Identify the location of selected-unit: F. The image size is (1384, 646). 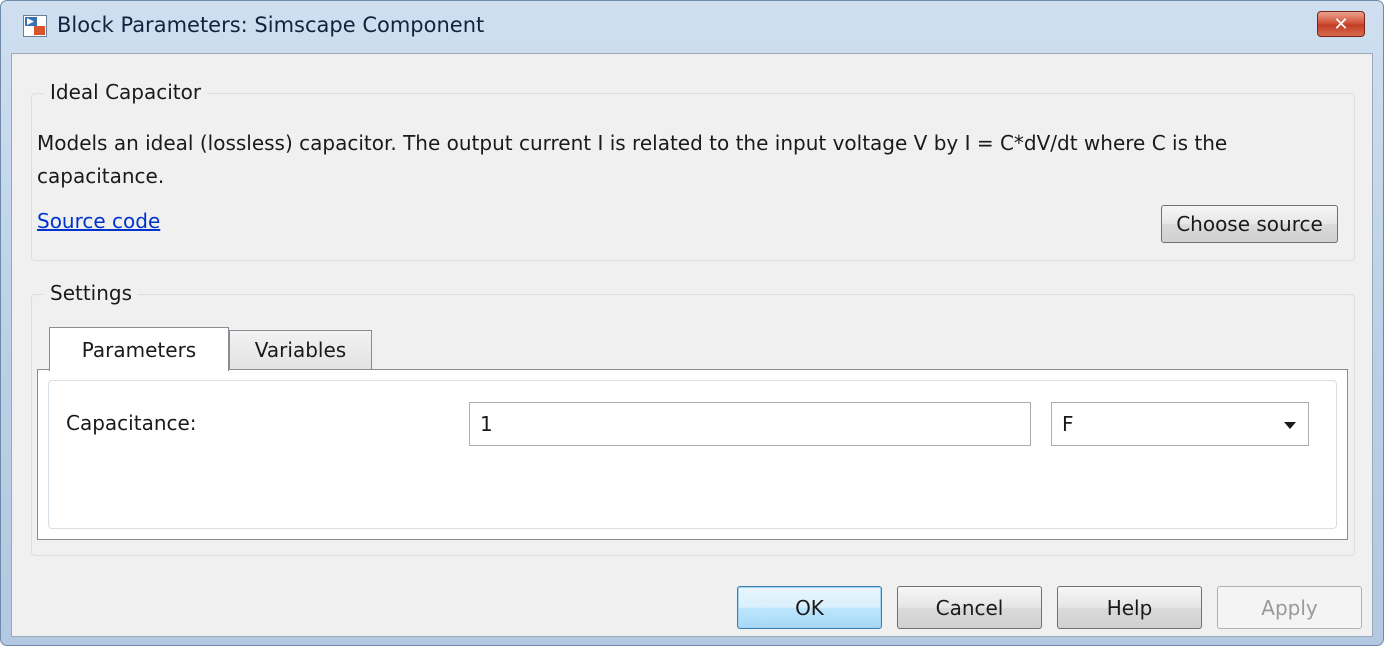
(1068, 424).